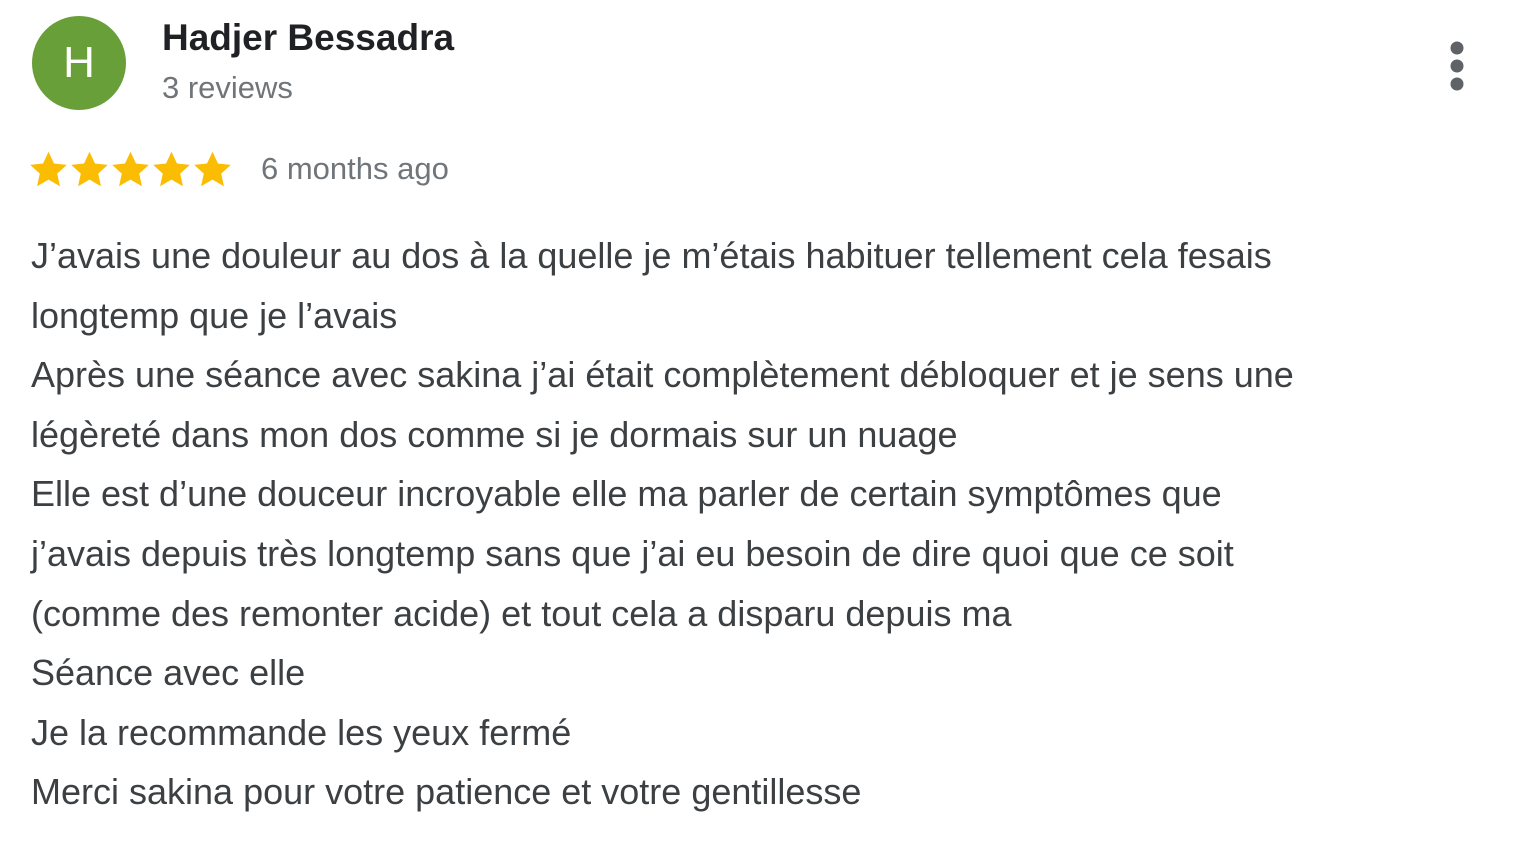 The width and height of the screenshot is (1518, 847). What do you see at coordinates (301, 732) in the screenshot?
I see `review-text-line: Je la recommande les yeux fermé` at bounding box center [301, 732].